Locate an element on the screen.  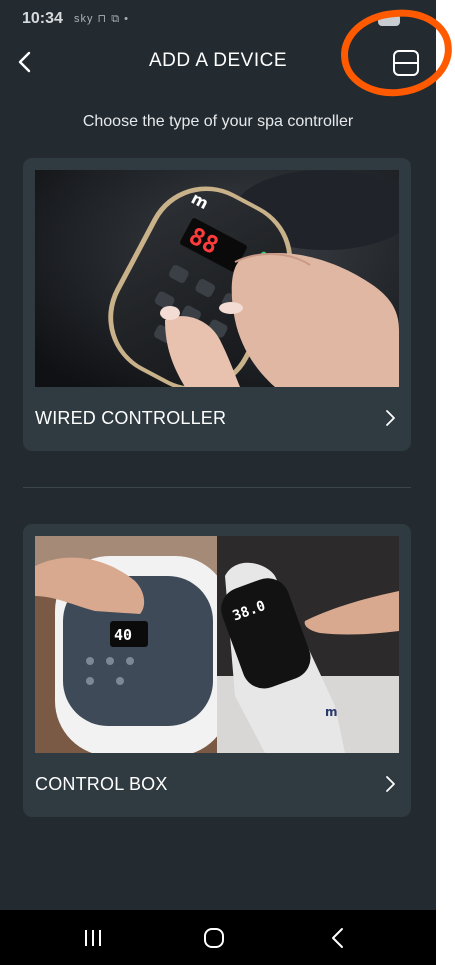
status-right-icons is located at coordinates (372, 20).